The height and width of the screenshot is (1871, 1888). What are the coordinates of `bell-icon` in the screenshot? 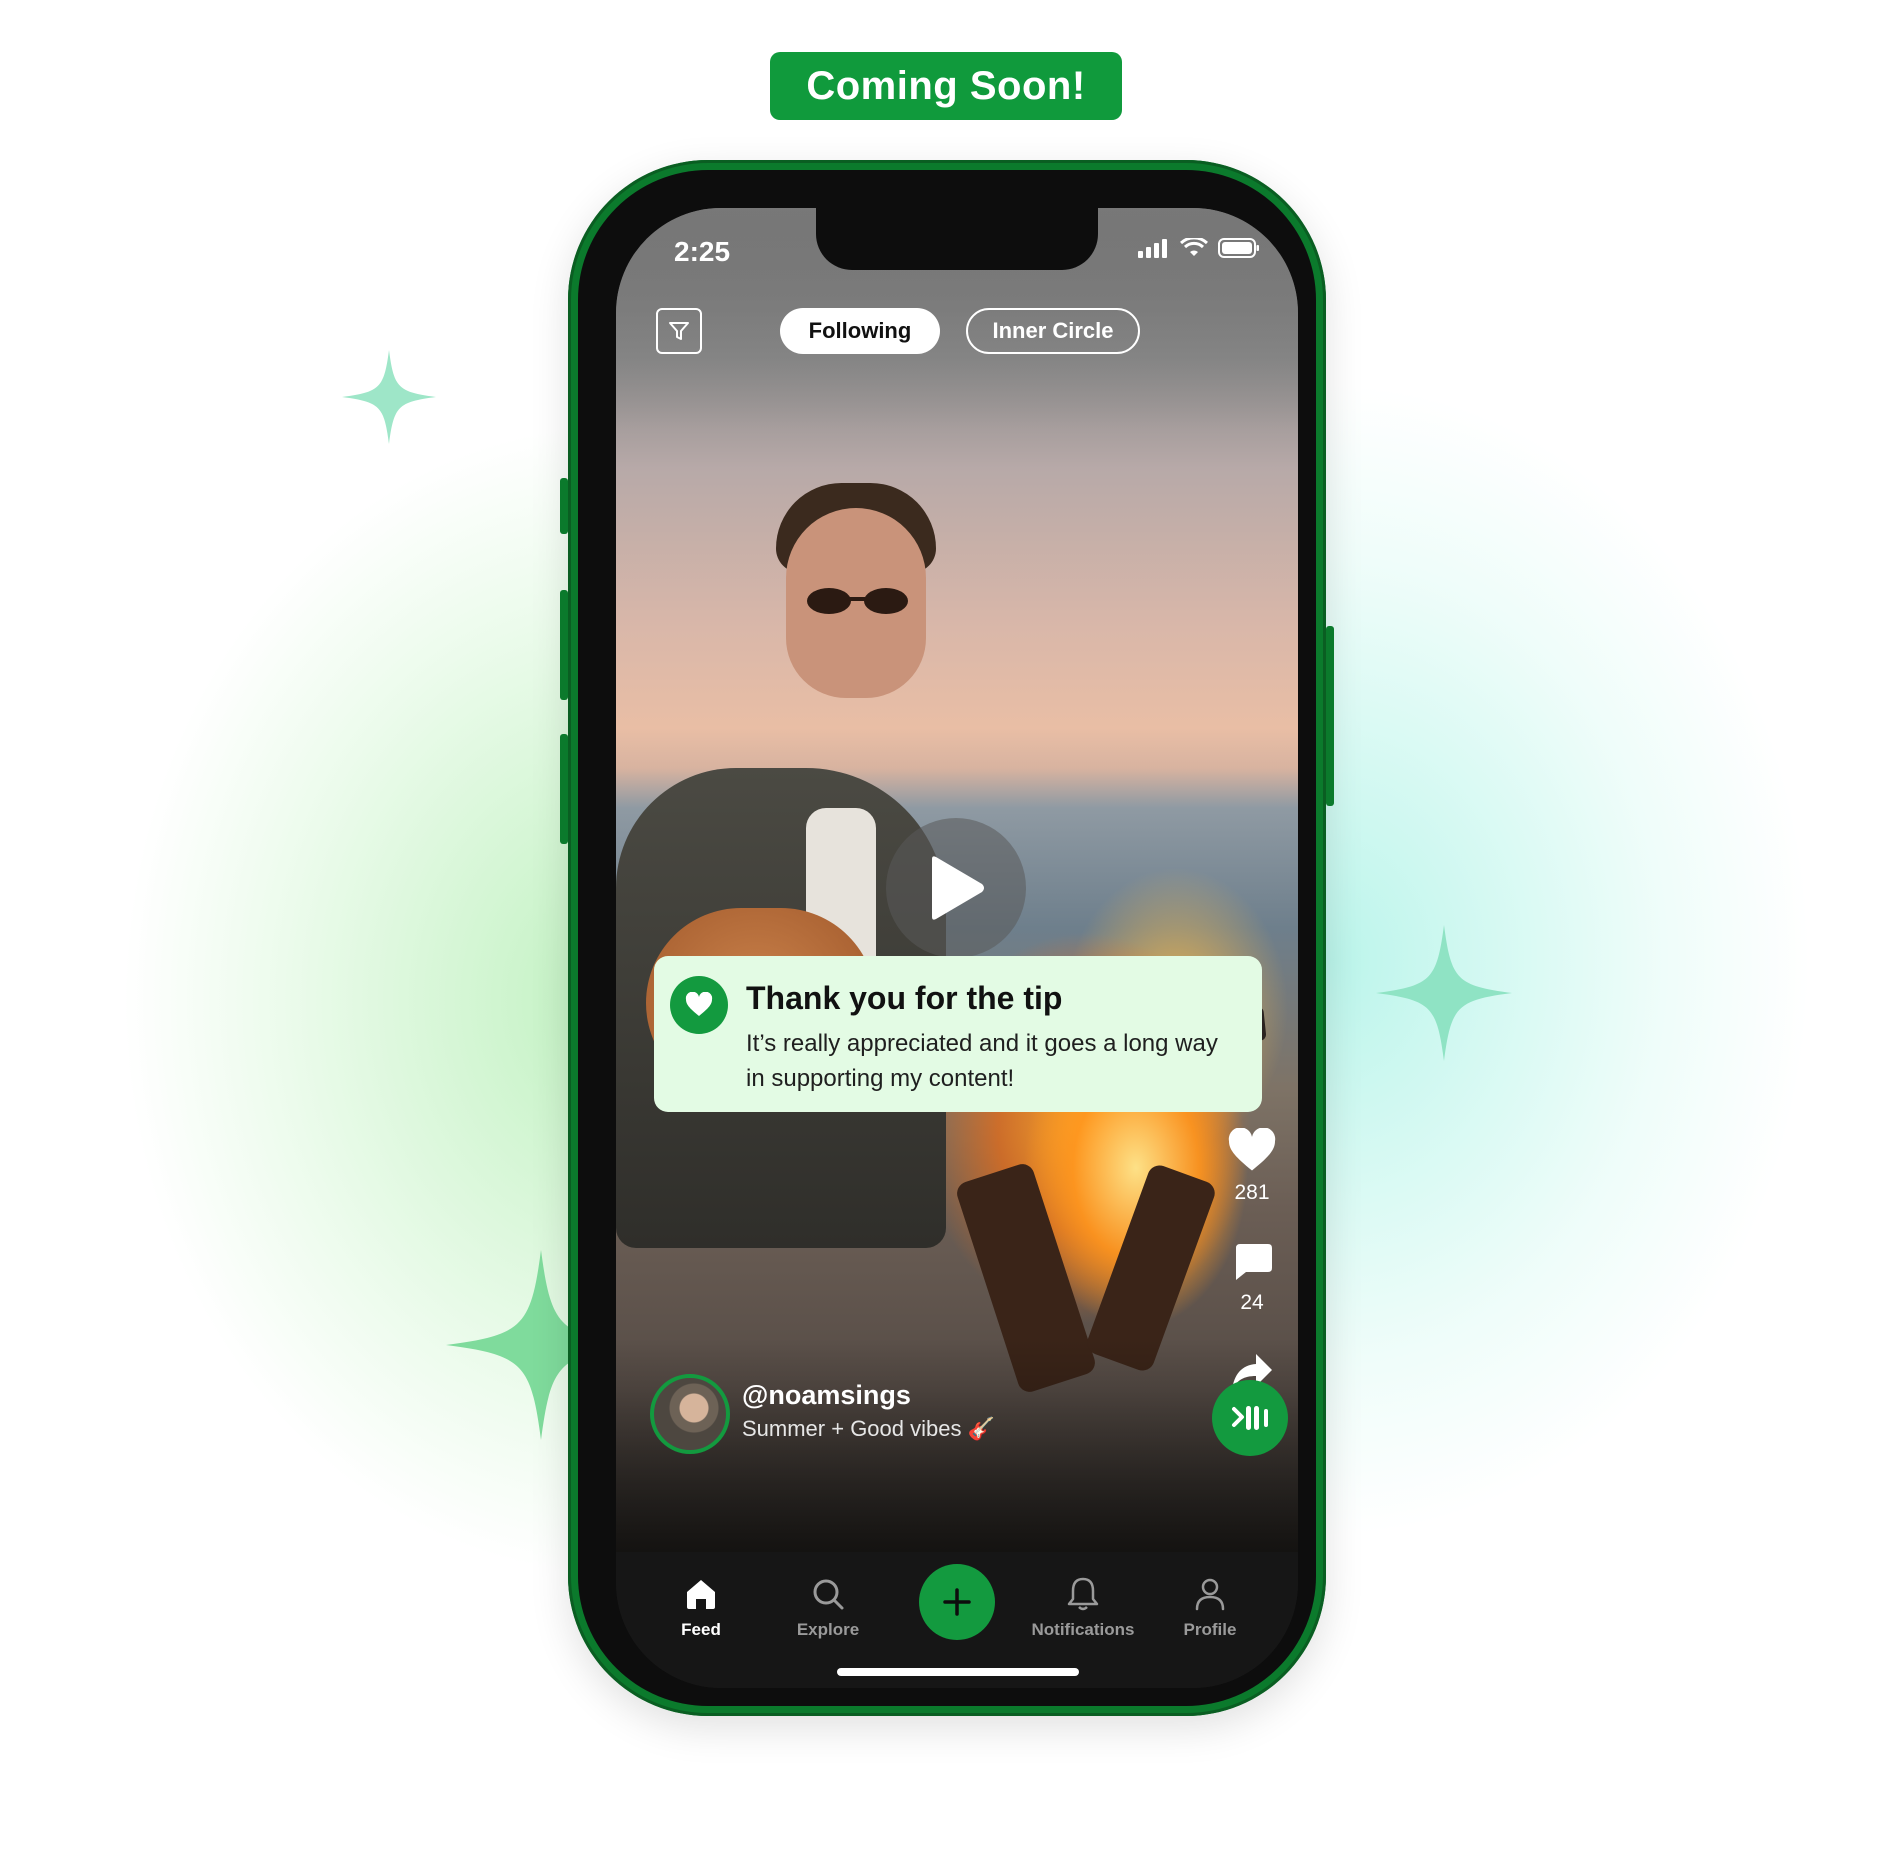 It's located at (1083, 1594).